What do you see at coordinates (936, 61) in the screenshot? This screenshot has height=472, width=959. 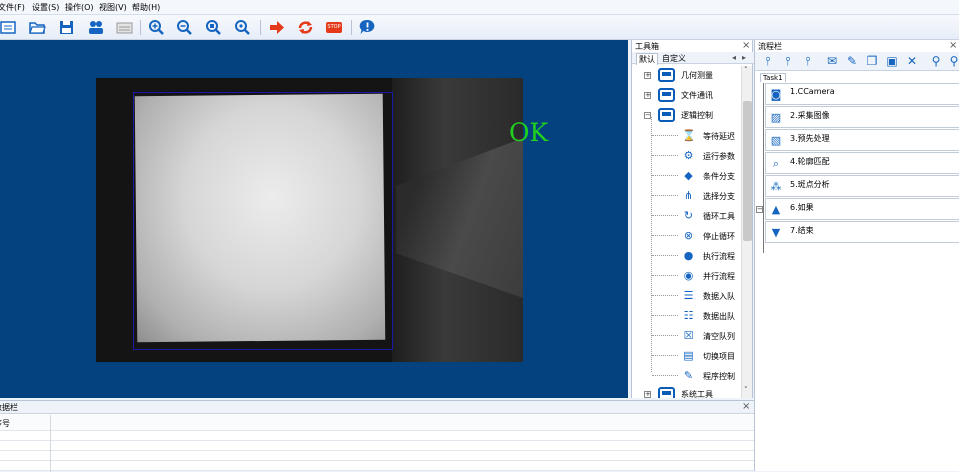 I see `search-icon: ⚲` at bounding box center [936, 61].